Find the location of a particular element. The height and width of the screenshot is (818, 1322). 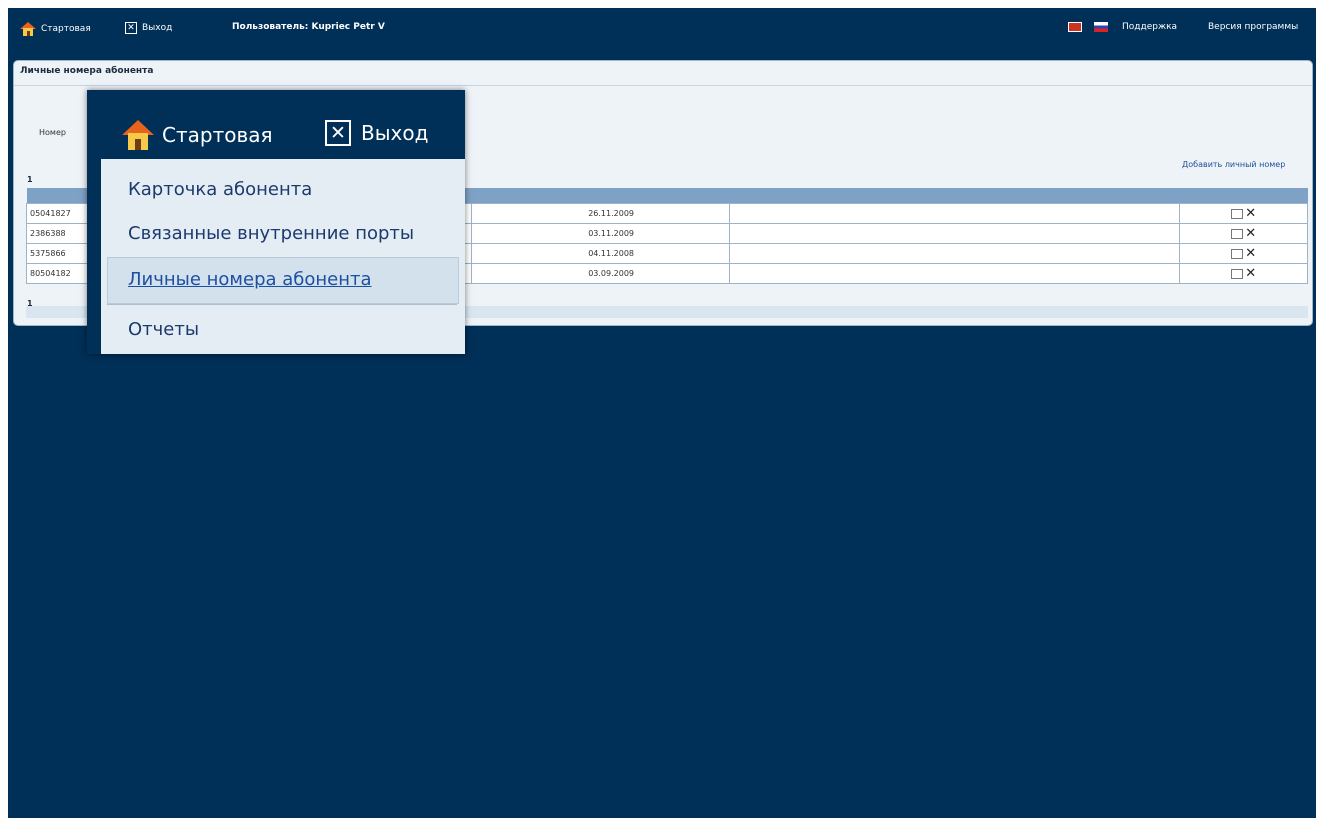

zoom-exit-link: ✕ Выход is located at coordinates (376, 133).